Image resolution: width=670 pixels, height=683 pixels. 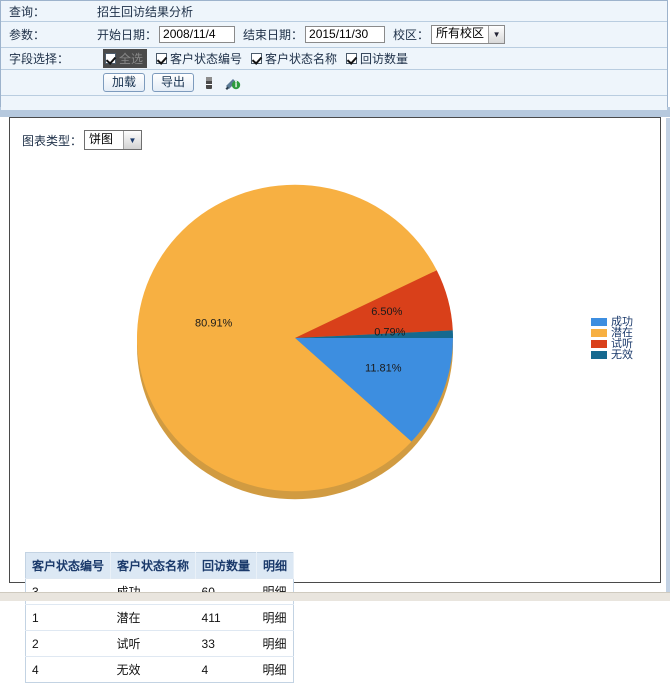 What do you see at coordinates (383, 368) in the screenshot?
I see `pie-slice-label: 11.81%` at bounding box center [383, 368].